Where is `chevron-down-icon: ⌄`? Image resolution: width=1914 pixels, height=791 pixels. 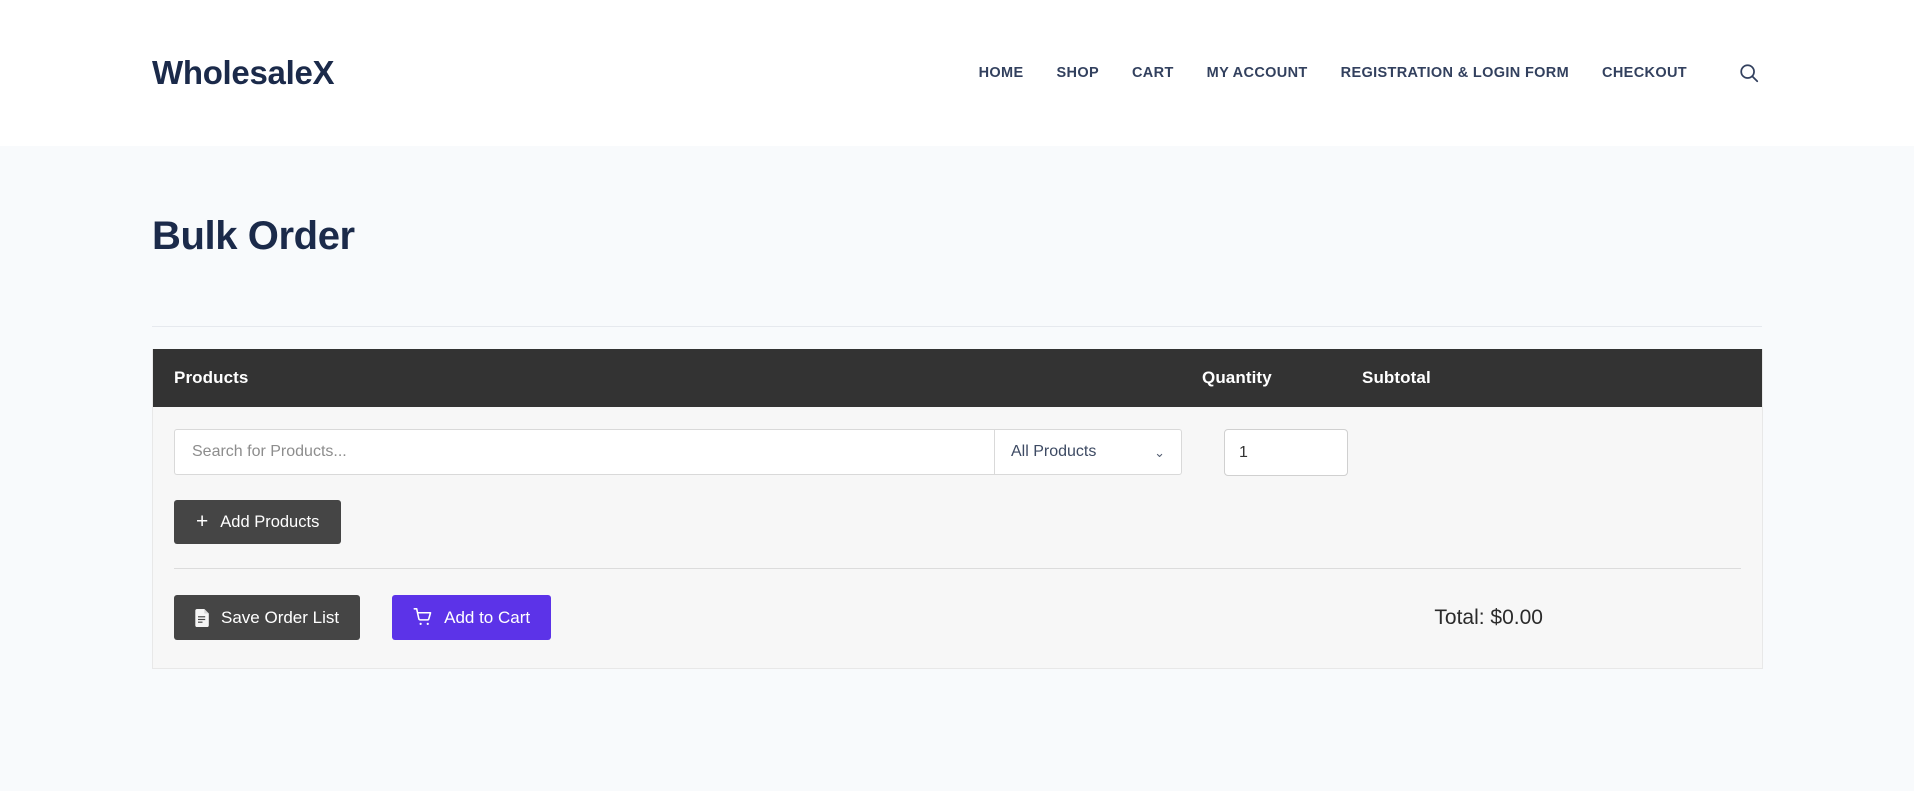
chevron-down-icon: ⌄ is located at coordinates (1159, 452).